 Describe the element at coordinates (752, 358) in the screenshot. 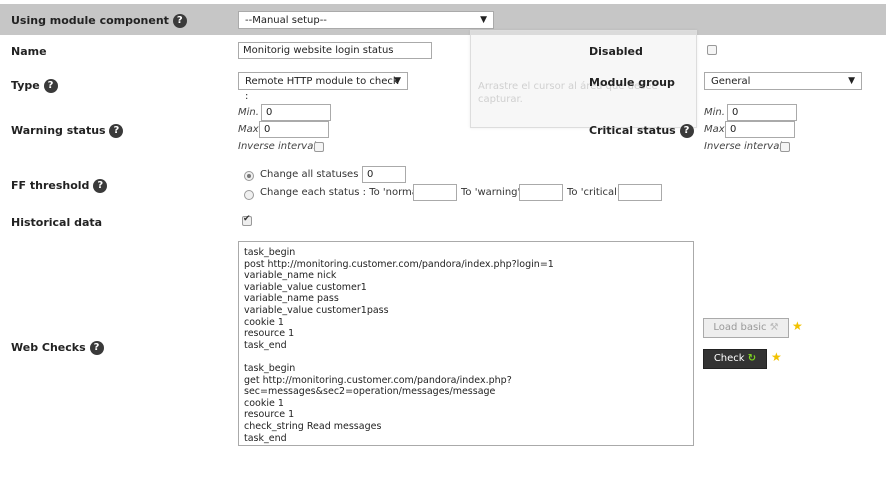

I see `refresh-icon: ↻` at that location.